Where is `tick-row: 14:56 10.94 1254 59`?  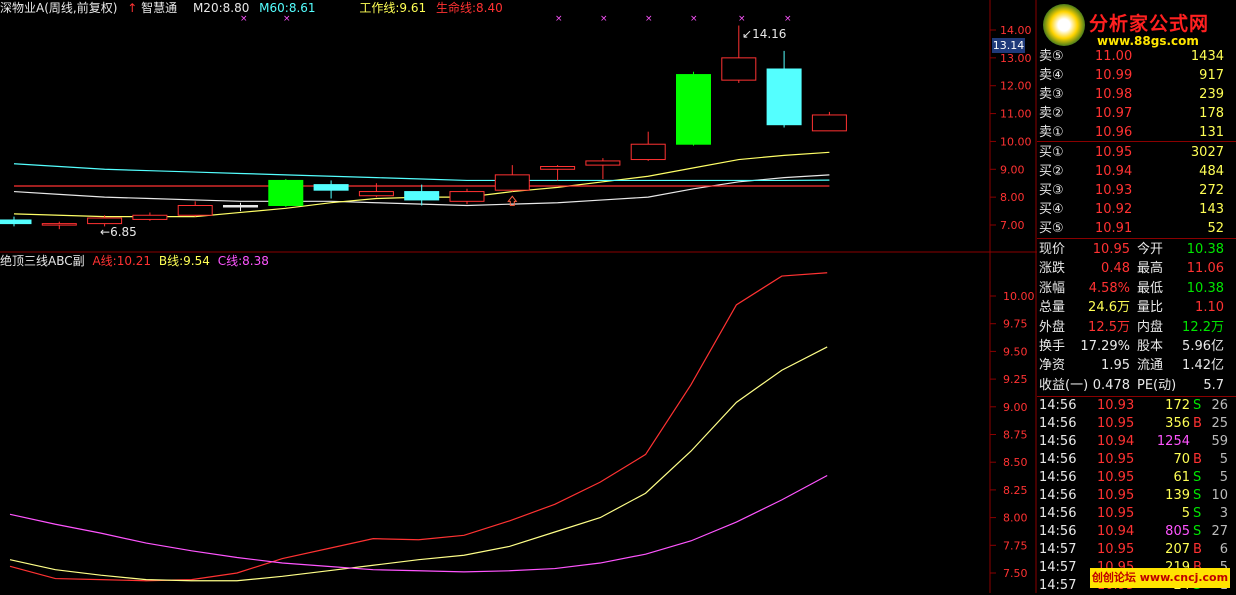
tick-row: 14:56 10.94 1254 59 is located at coordinates (1133, 442).